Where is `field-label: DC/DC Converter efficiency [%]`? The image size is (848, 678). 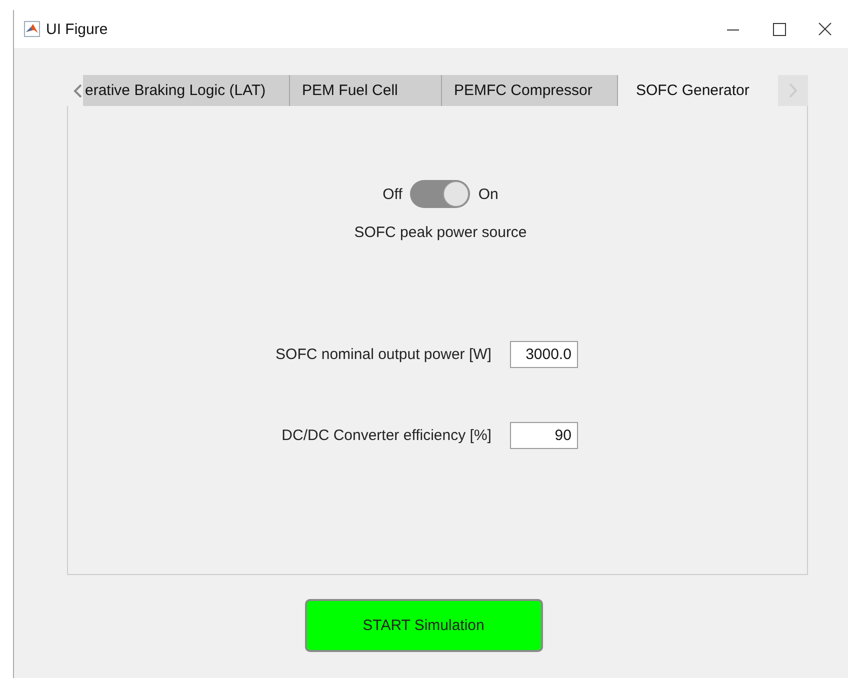
field-label: DC/DC Converter efficiency [%] is located at coordinates (386, 435).